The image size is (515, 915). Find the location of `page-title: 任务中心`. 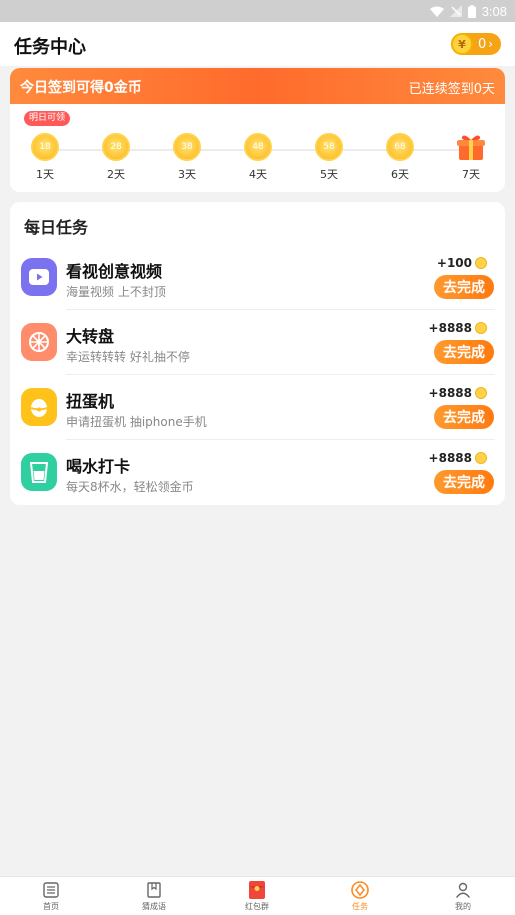

page-title: 任务中心 is located at coordinates (50, 47).